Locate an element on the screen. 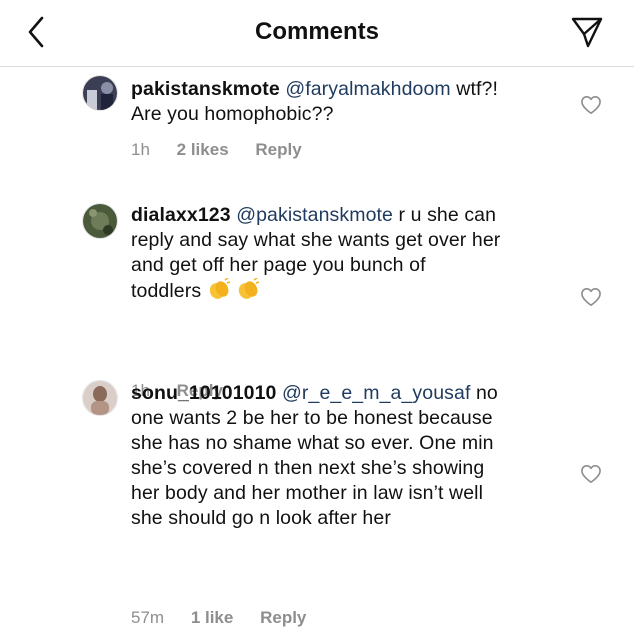 This screenshot has width=634, height=628. comment-meta: 1h 2 likes Reply is located at coordinates (227, 150).